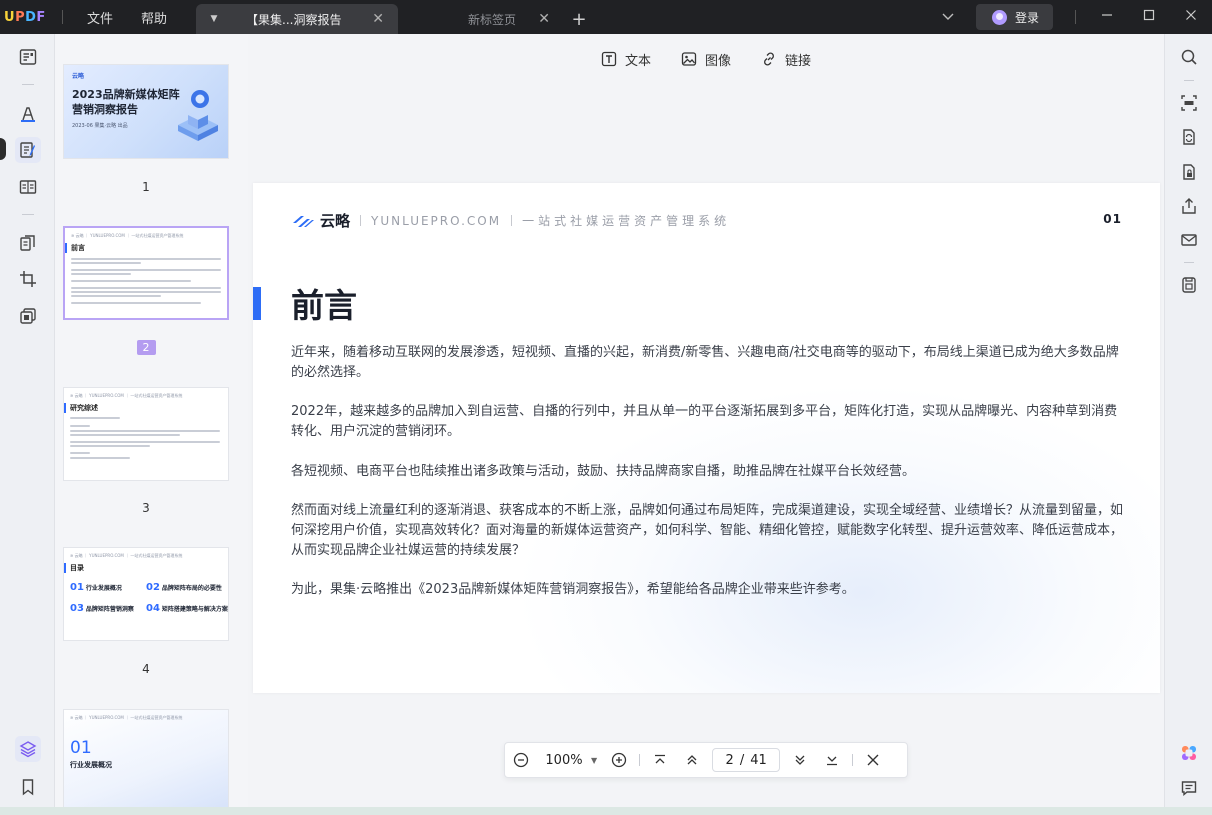 The width and height of the screenshot is (1212, 815). What do you see at coordinates (594, 760) in the screenshot?
I see `zoom-dropdown-icon: ▼` at bounding box center [594, 760].